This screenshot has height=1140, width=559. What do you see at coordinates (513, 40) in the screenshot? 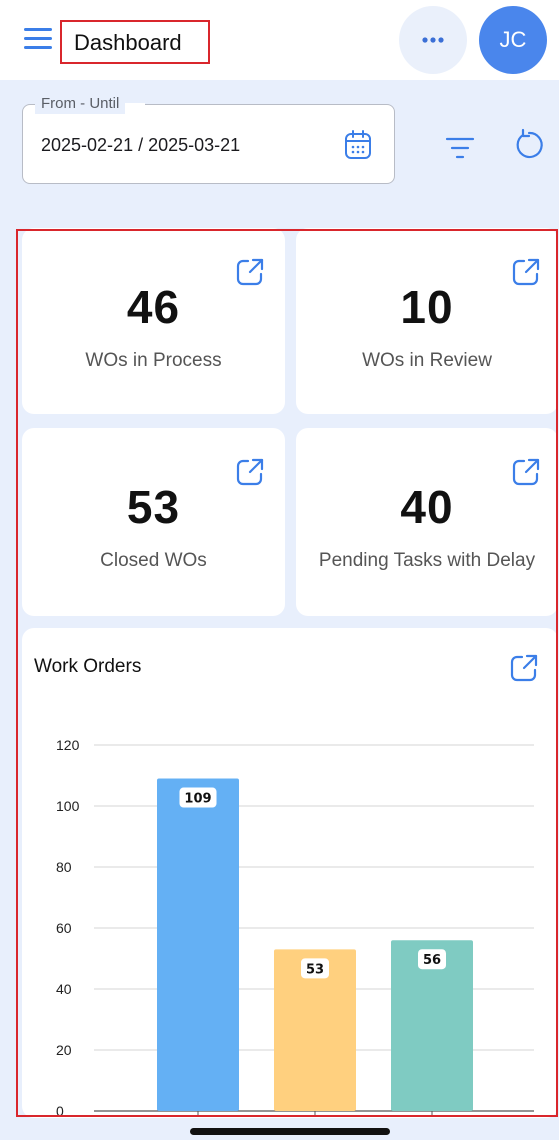
I see `avatar: JC` at bounding box center [513, 40].